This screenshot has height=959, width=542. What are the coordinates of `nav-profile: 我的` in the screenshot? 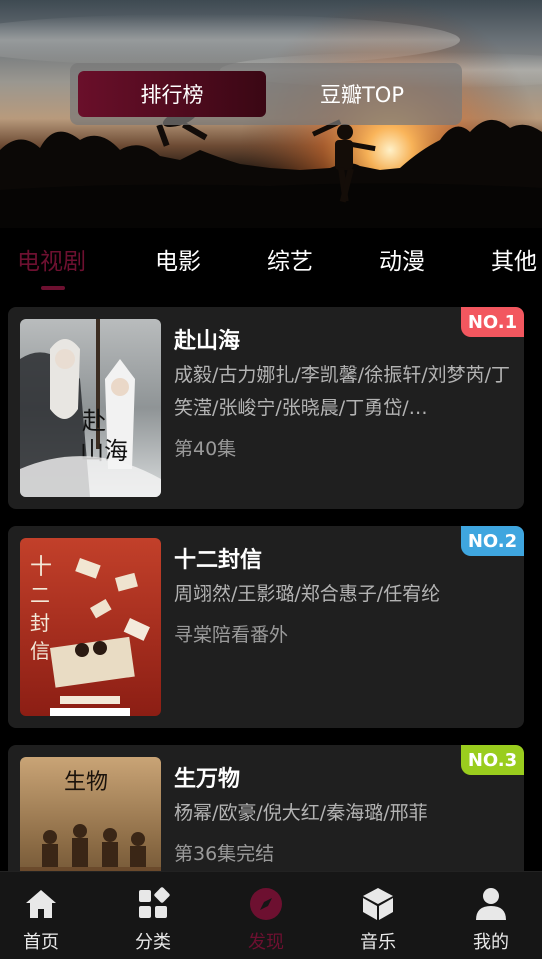 It's located at (491, 915).